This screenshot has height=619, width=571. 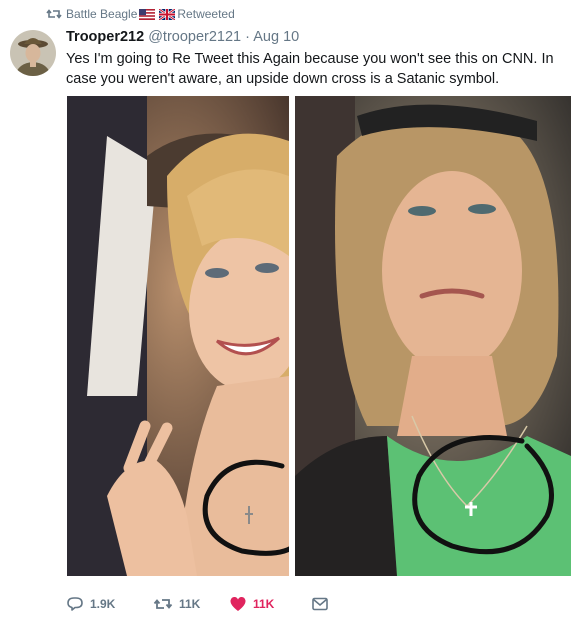 I want to click on photo-divider, so click(x=292, y=336).